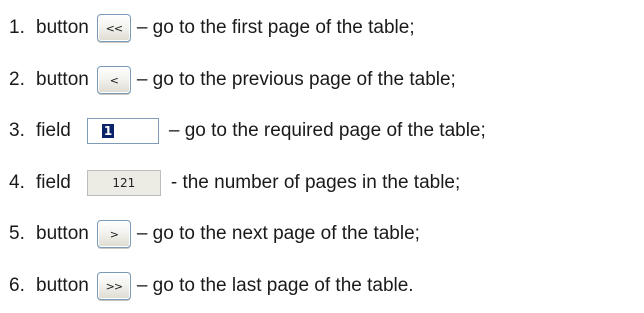 The height and width of the screenshot is (313, 644). What do you see at coordinates (113, 286) in the screenshot?
I see `last-page-button: >>` at bounding box center [113, 286].